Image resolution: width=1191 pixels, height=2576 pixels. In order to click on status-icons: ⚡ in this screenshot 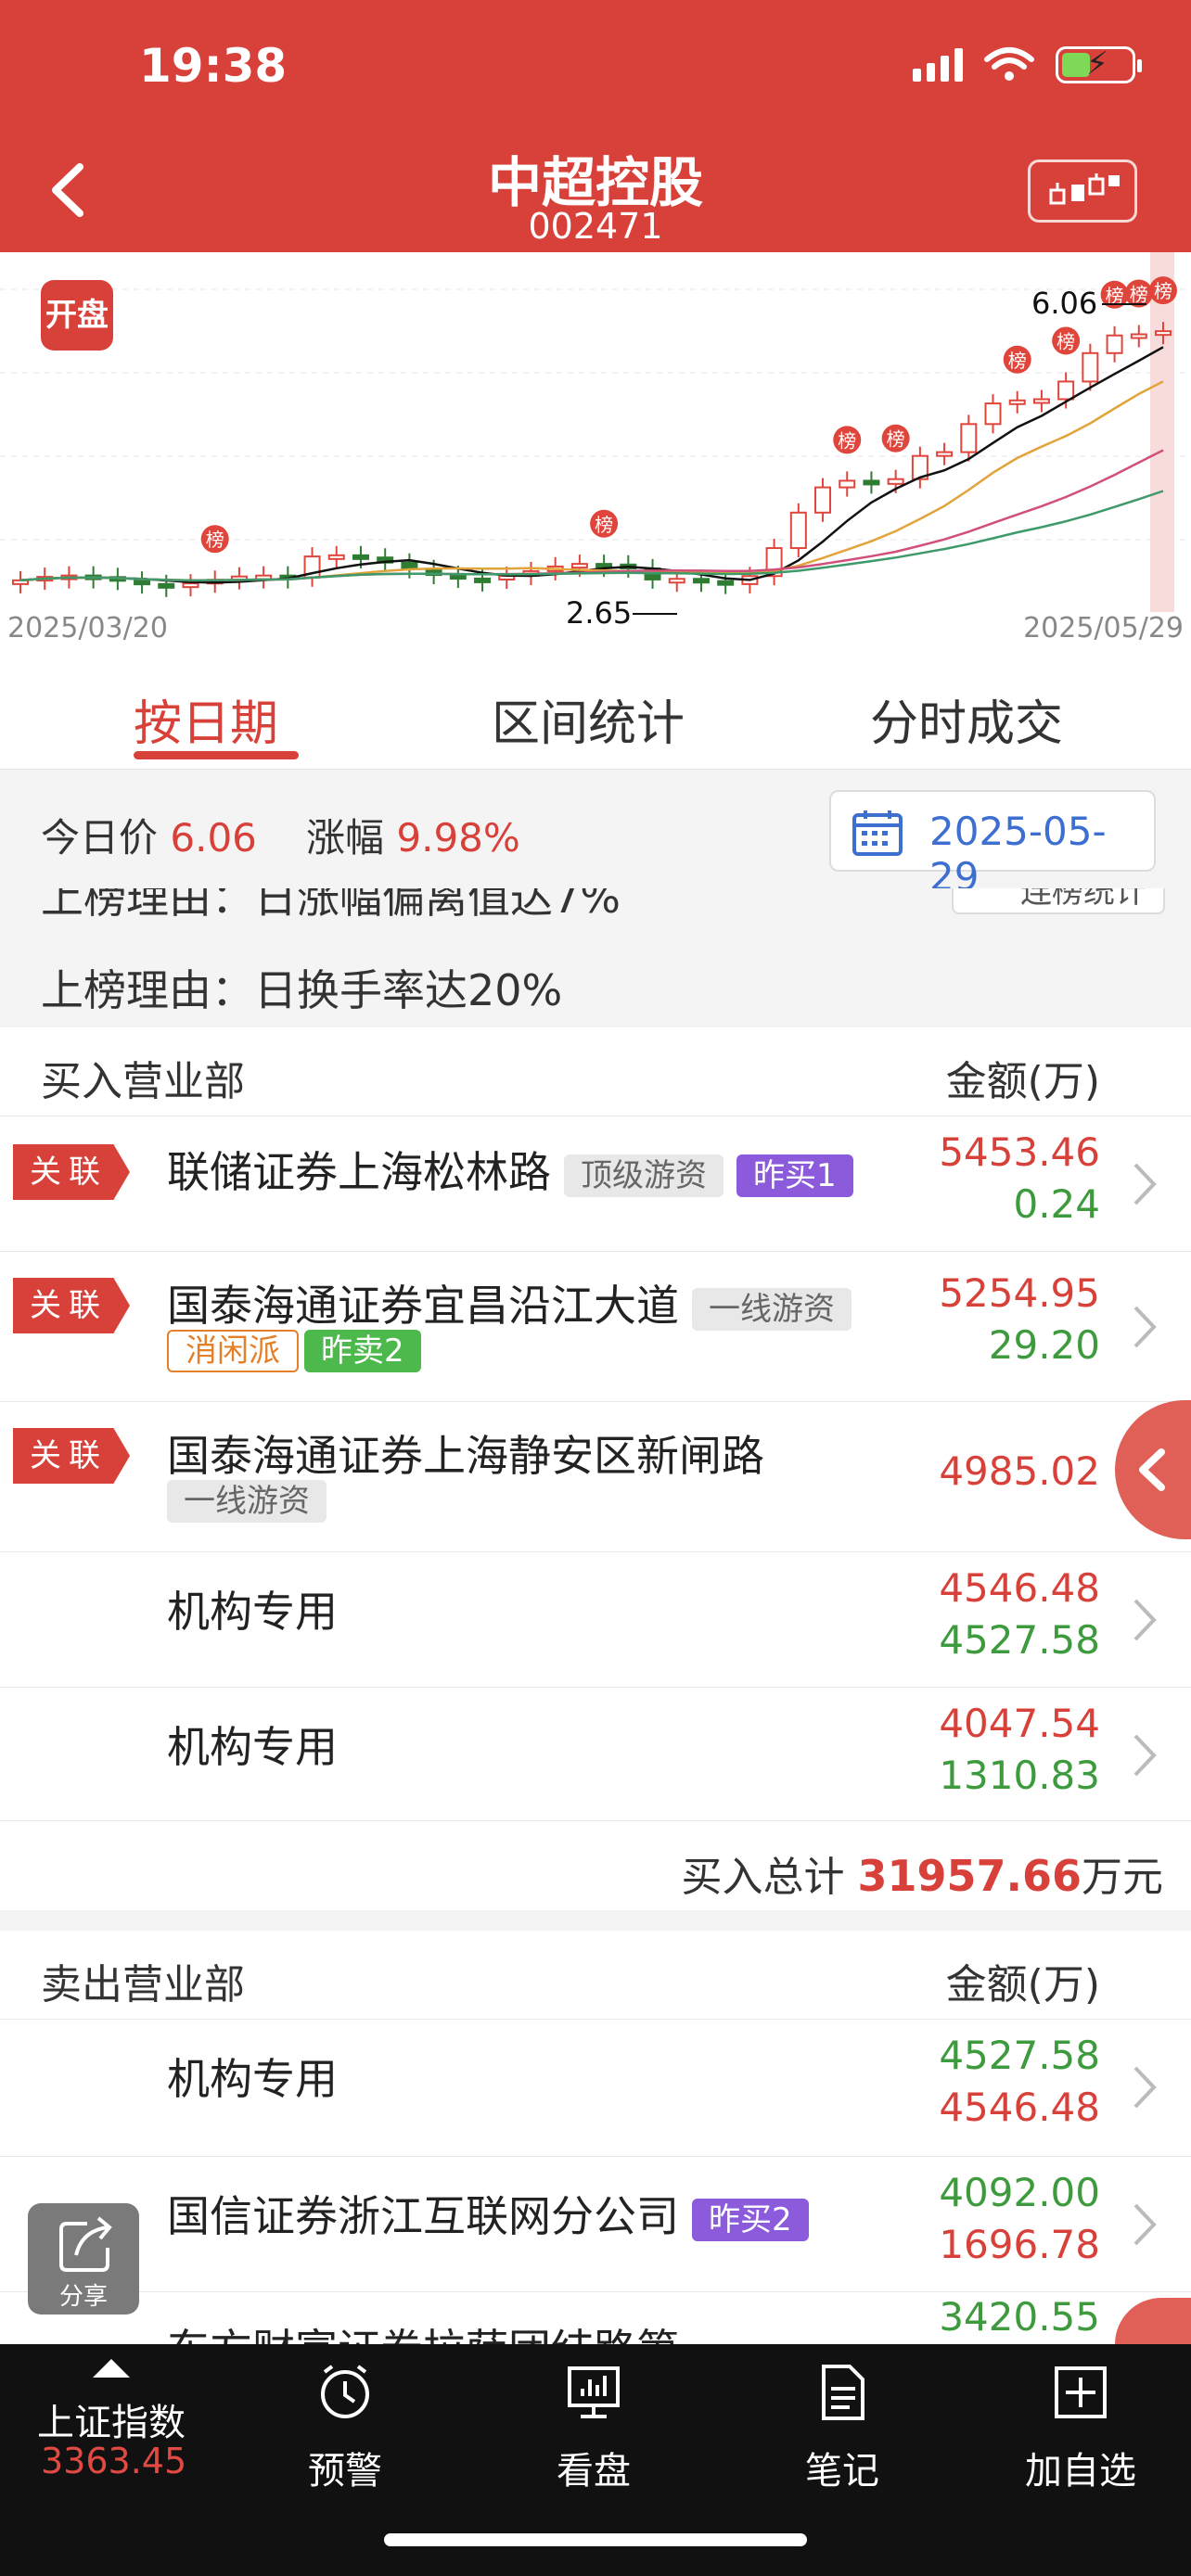, I will do `click(1027, 64)`.